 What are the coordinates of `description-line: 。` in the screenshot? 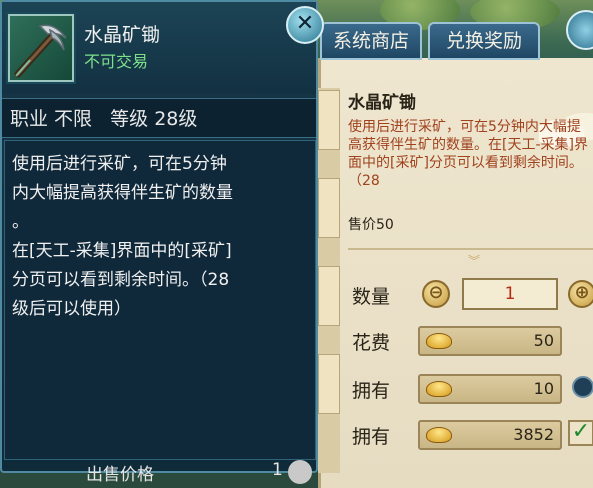 It's located at (20, 222).